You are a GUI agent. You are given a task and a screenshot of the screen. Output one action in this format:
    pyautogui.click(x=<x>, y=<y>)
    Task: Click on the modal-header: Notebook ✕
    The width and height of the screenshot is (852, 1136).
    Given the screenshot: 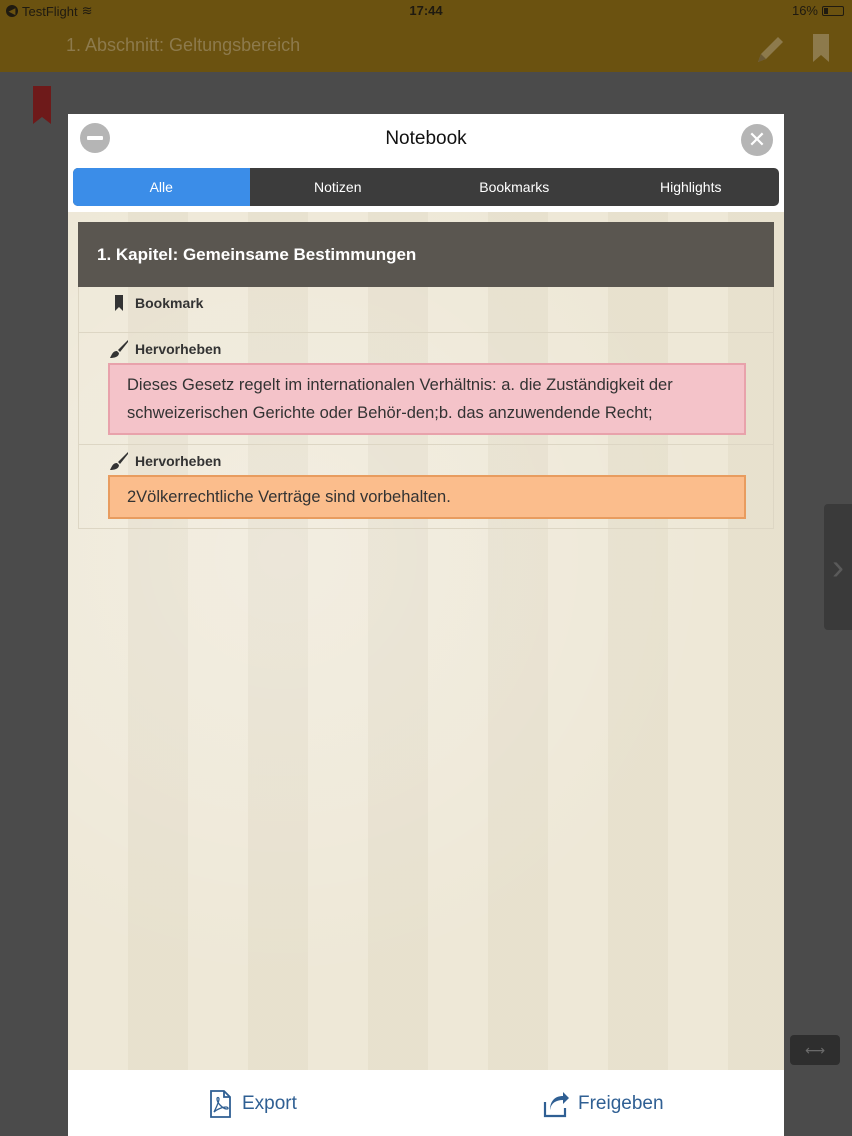 What is the action you would take?
    pyautogui.click(x=426, y=138)
    